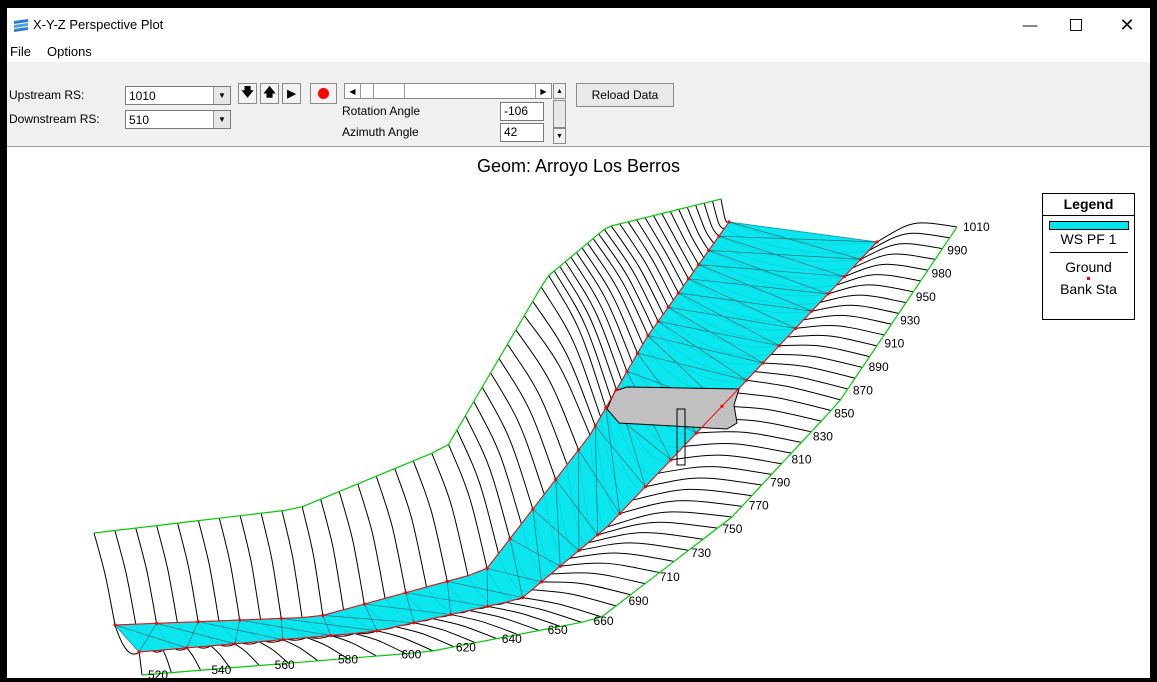 Image resolution: width=1157 pixels, height=682 pixels. I want to click on station-label: 580, so click(348, 660).